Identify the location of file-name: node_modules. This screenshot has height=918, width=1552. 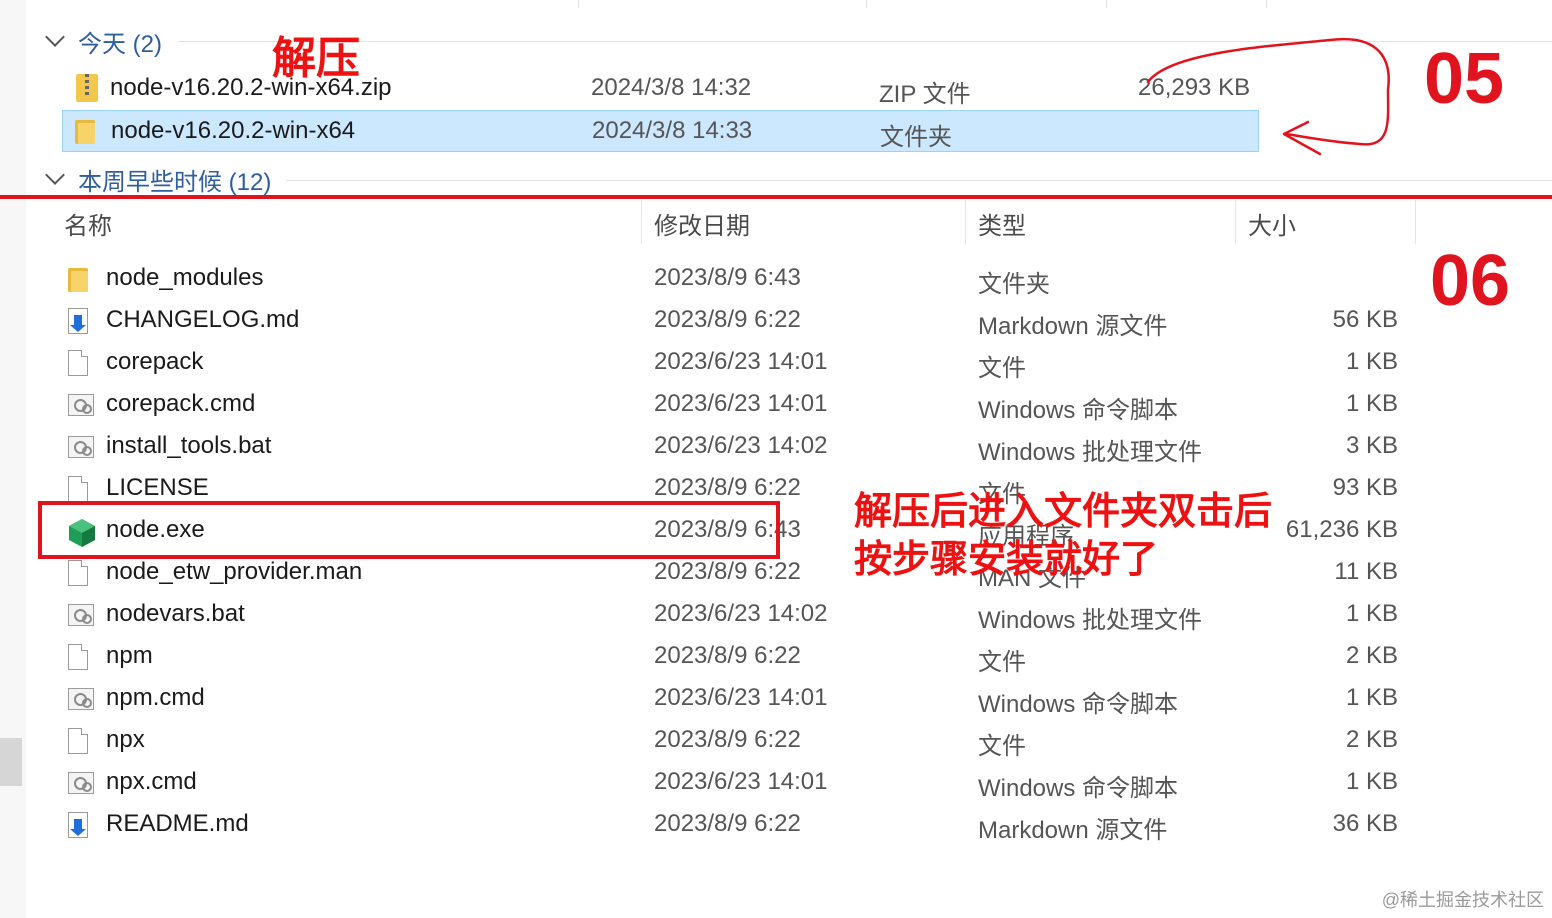
(185, 277).